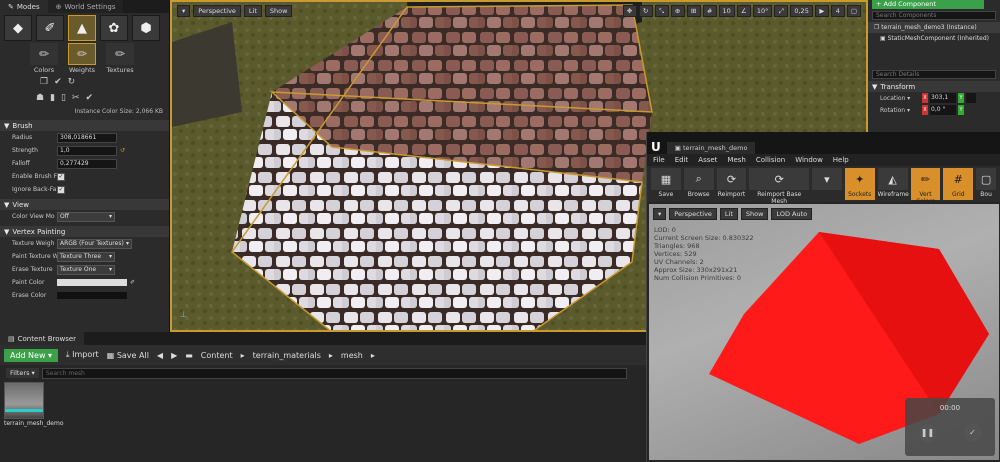 Image resolution: width=1000 pixels, height=462 pixels. I want to click on component-tree-item: ▣ StaticMeshComponent (Inherited), so click(934, 38).